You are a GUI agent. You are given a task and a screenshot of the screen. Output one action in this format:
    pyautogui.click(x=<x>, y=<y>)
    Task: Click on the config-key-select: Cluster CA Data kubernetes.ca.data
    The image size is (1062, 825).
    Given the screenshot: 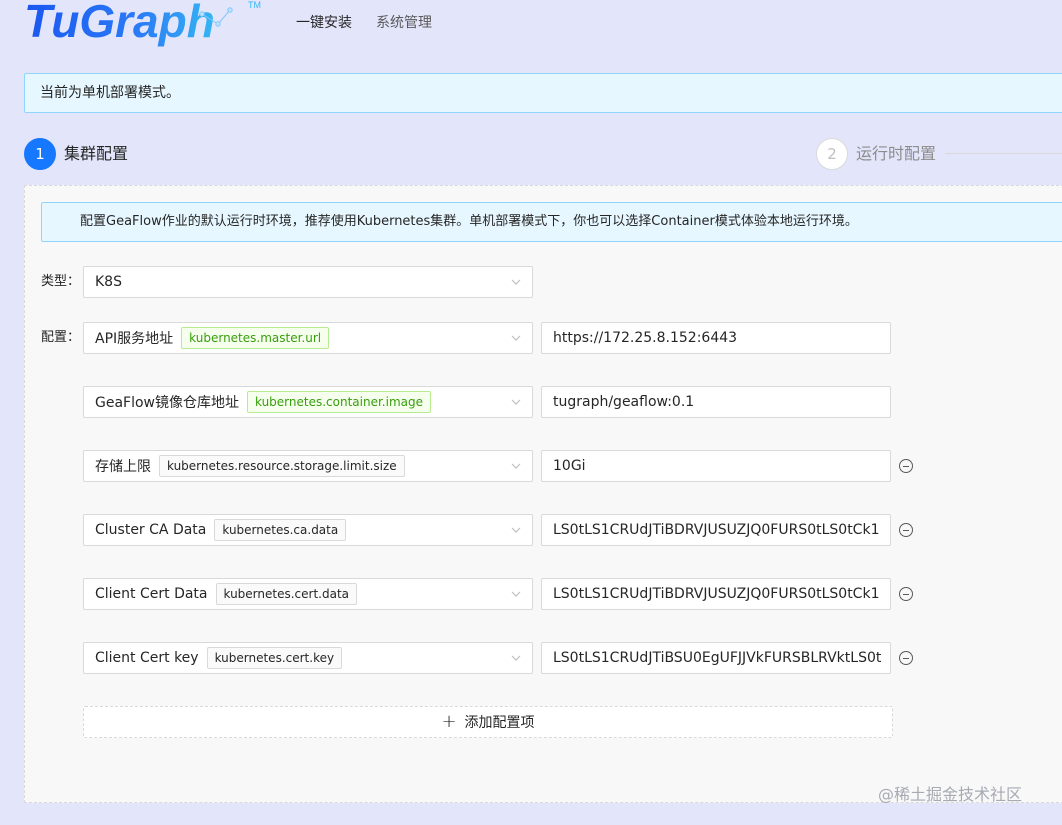 What is the action you would take?
    pyautogui.click(x=308, y=530)
    